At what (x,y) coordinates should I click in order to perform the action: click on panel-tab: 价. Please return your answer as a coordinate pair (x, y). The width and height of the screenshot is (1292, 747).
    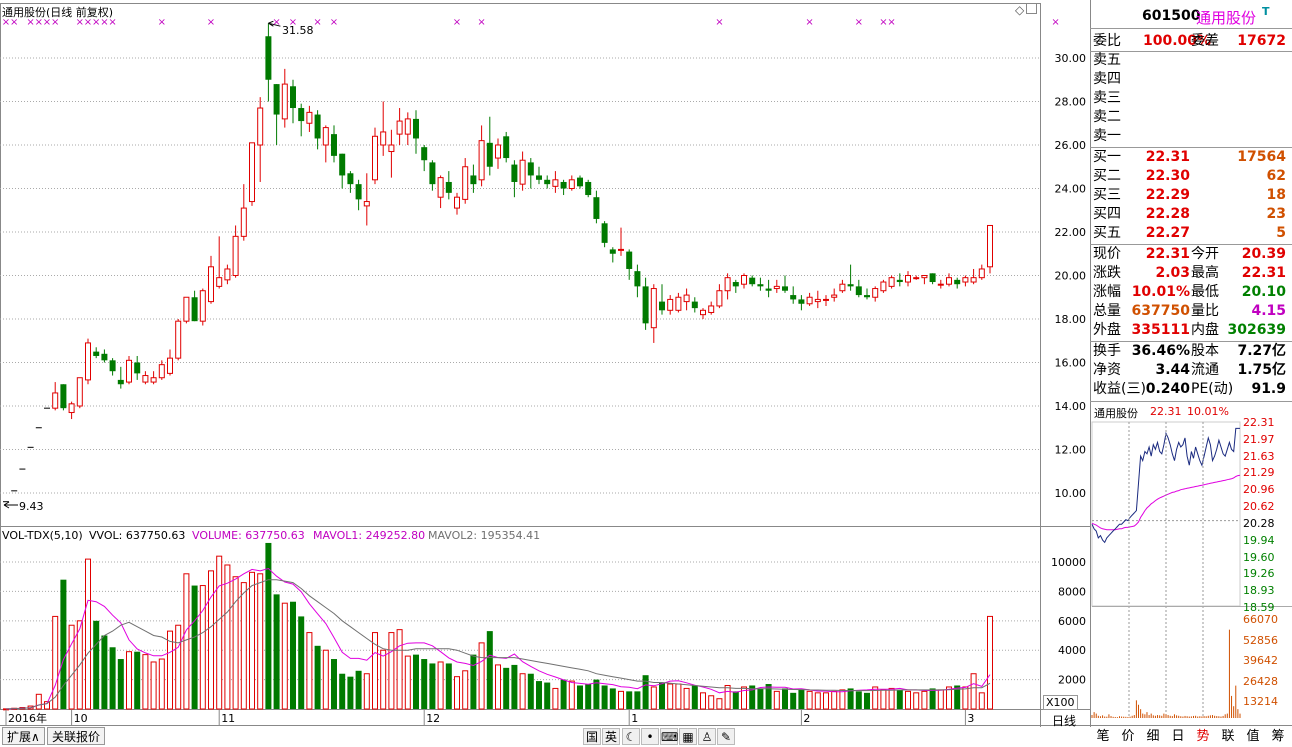
    Looking at the image, I should click on (1128, 737).